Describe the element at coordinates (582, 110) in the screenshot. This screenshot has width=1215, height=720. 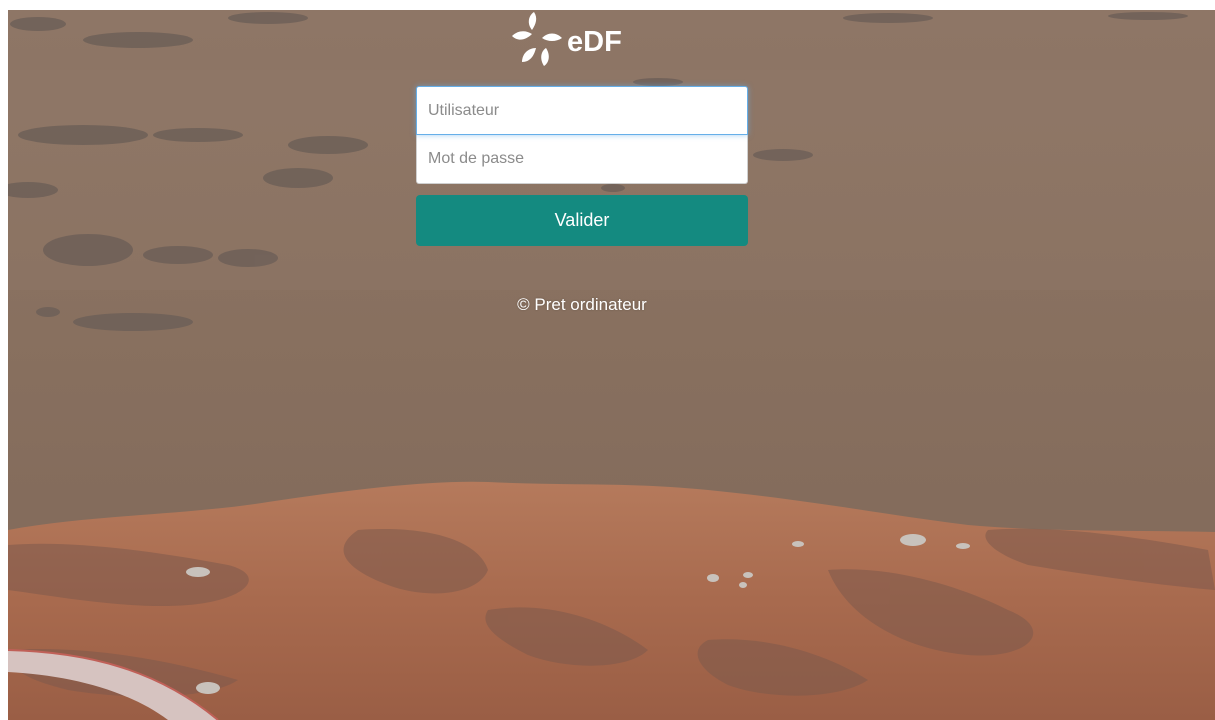
I see `username-input` at that location.